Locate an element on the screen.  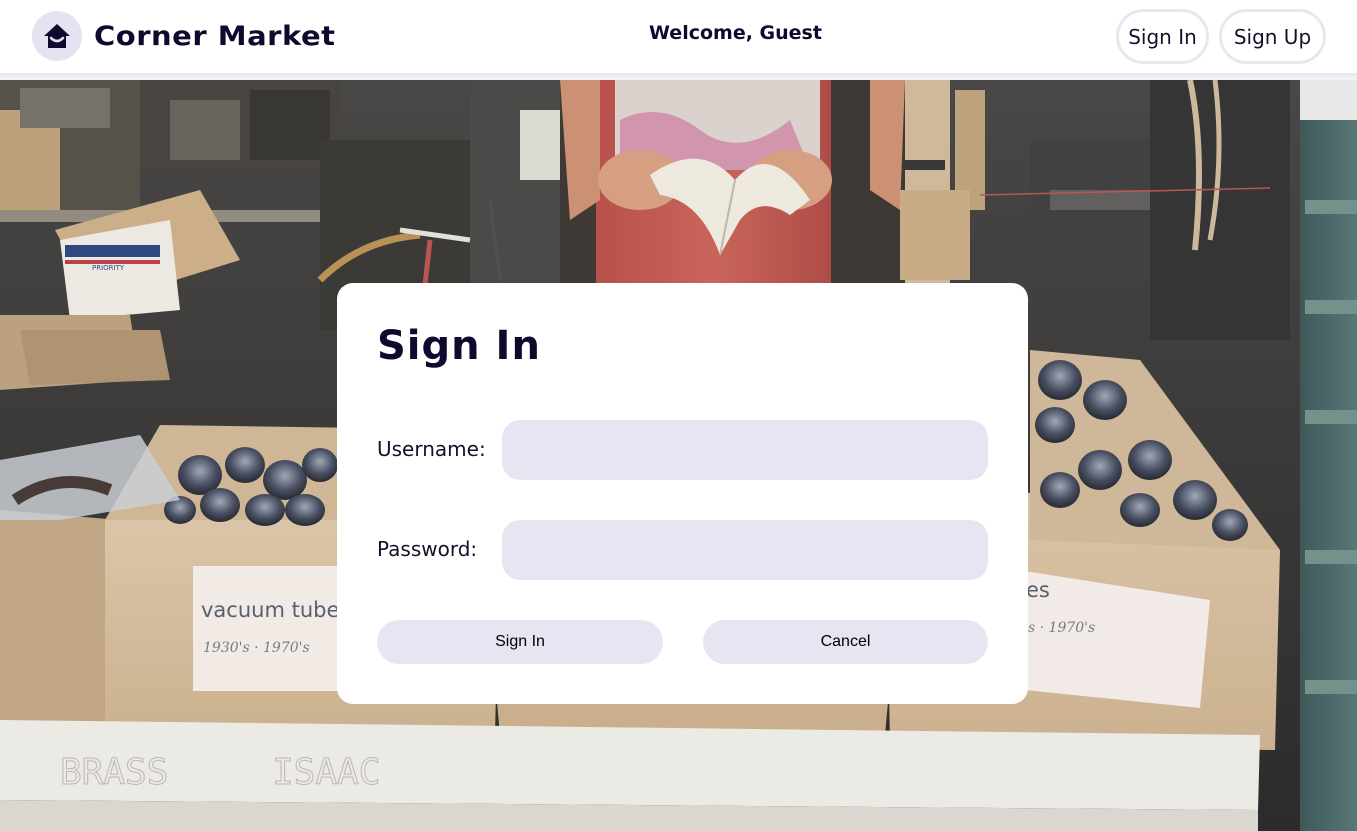
dialog-title: Sign In is located at coordinates (459, 346).